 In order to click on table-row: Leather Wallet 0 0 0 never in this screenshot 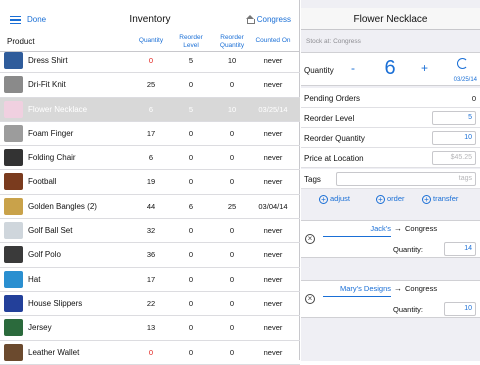, I will do `click(150, 353)`.